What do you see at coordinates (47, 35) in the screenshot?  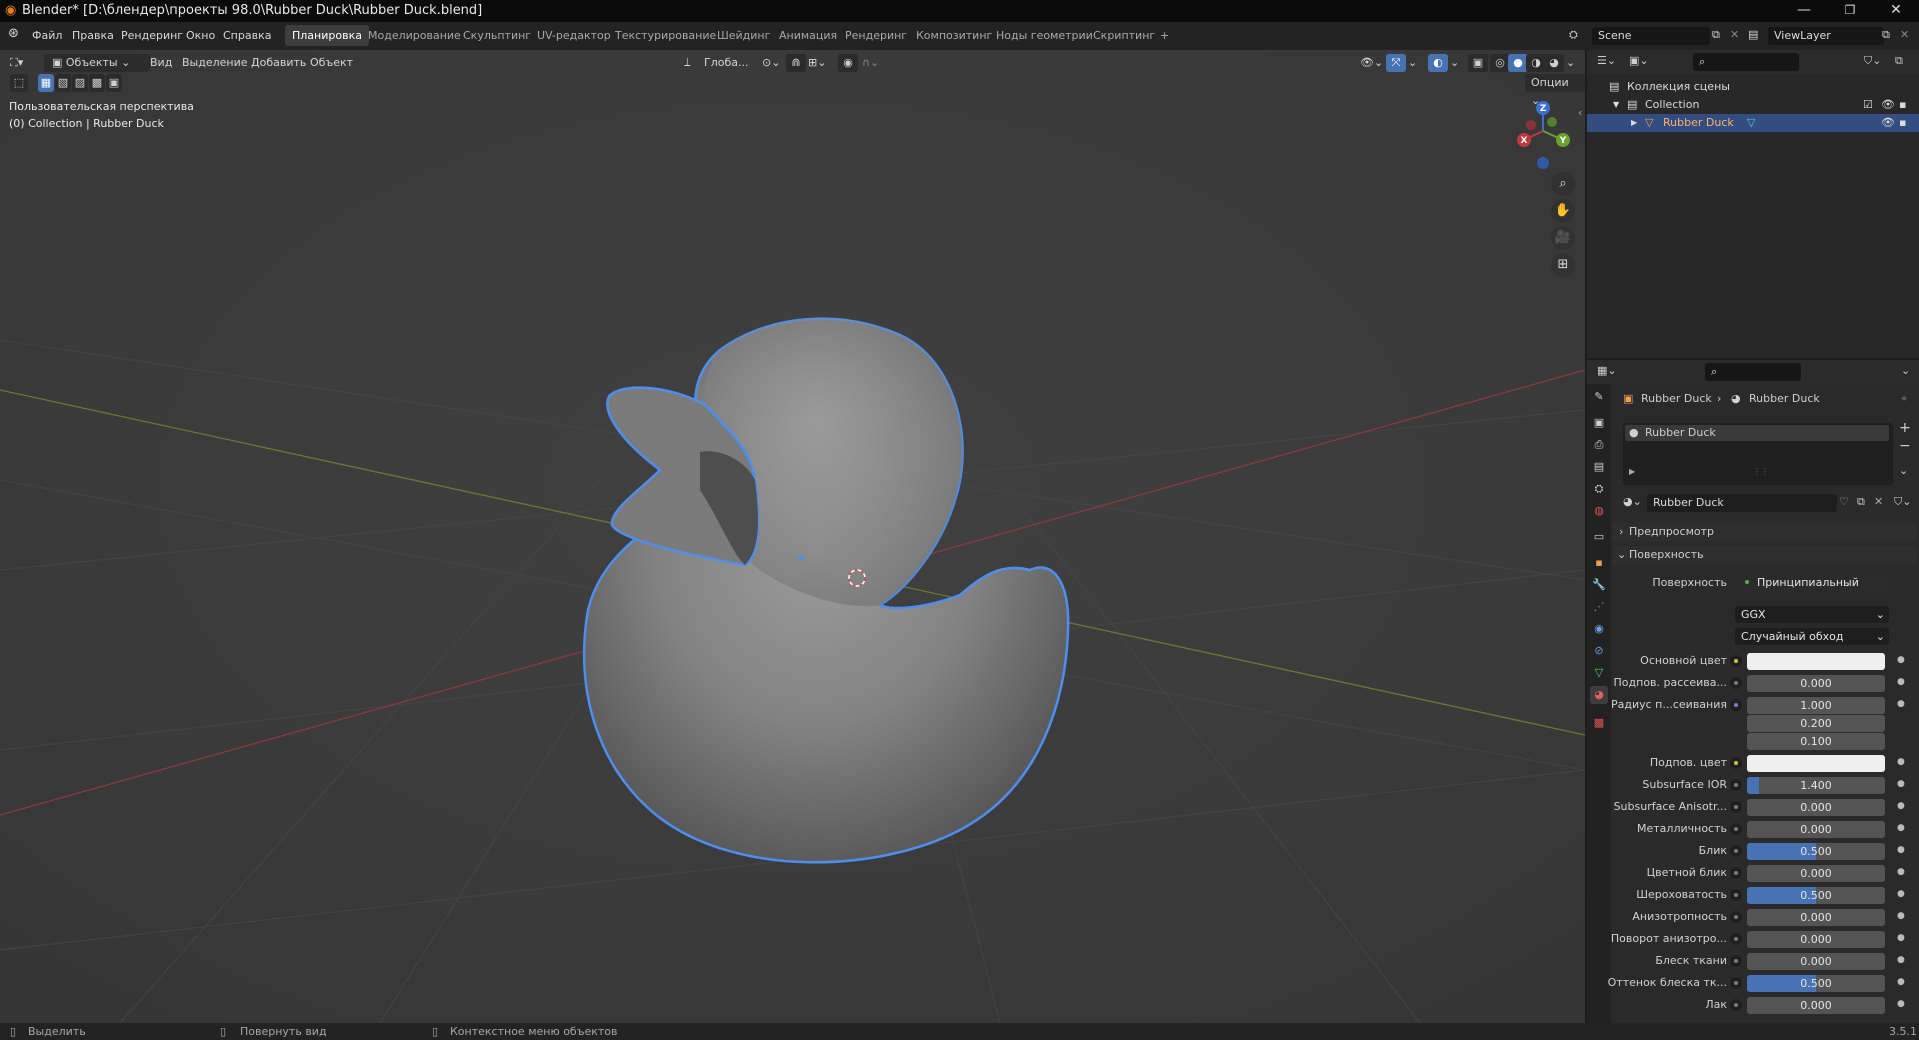 I see `menu-file: Файл` at bounding box center [47, 35].